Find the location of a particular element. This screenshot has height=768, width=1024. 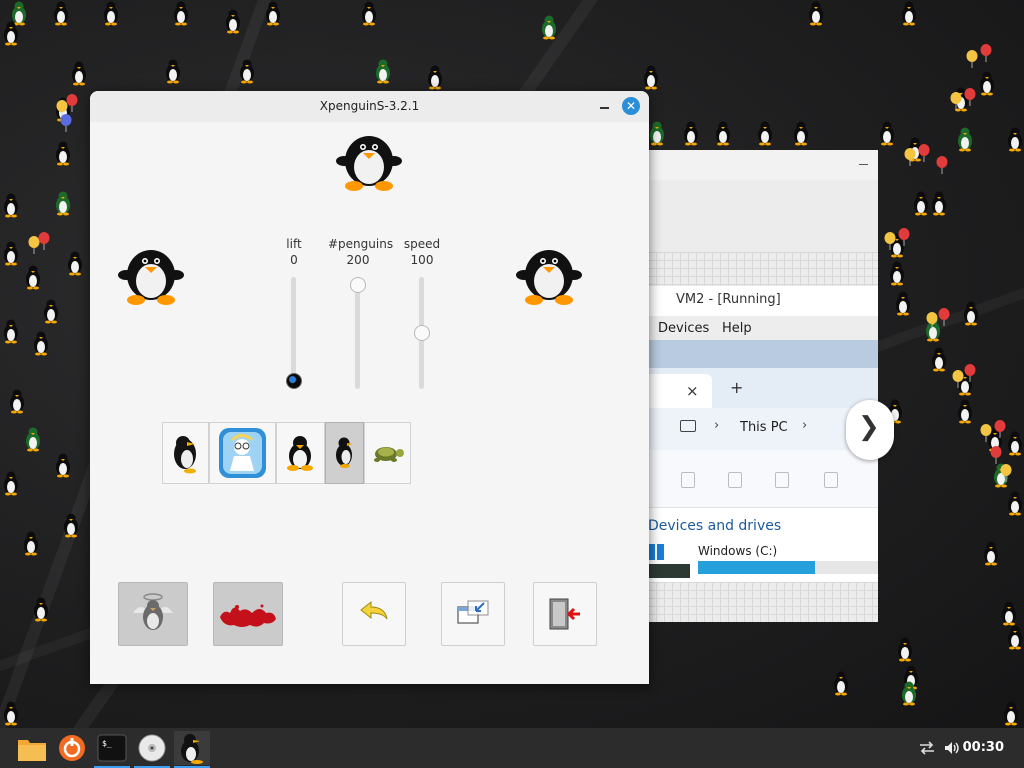

menu-devices: Devices is located at coordinates (683, 328).